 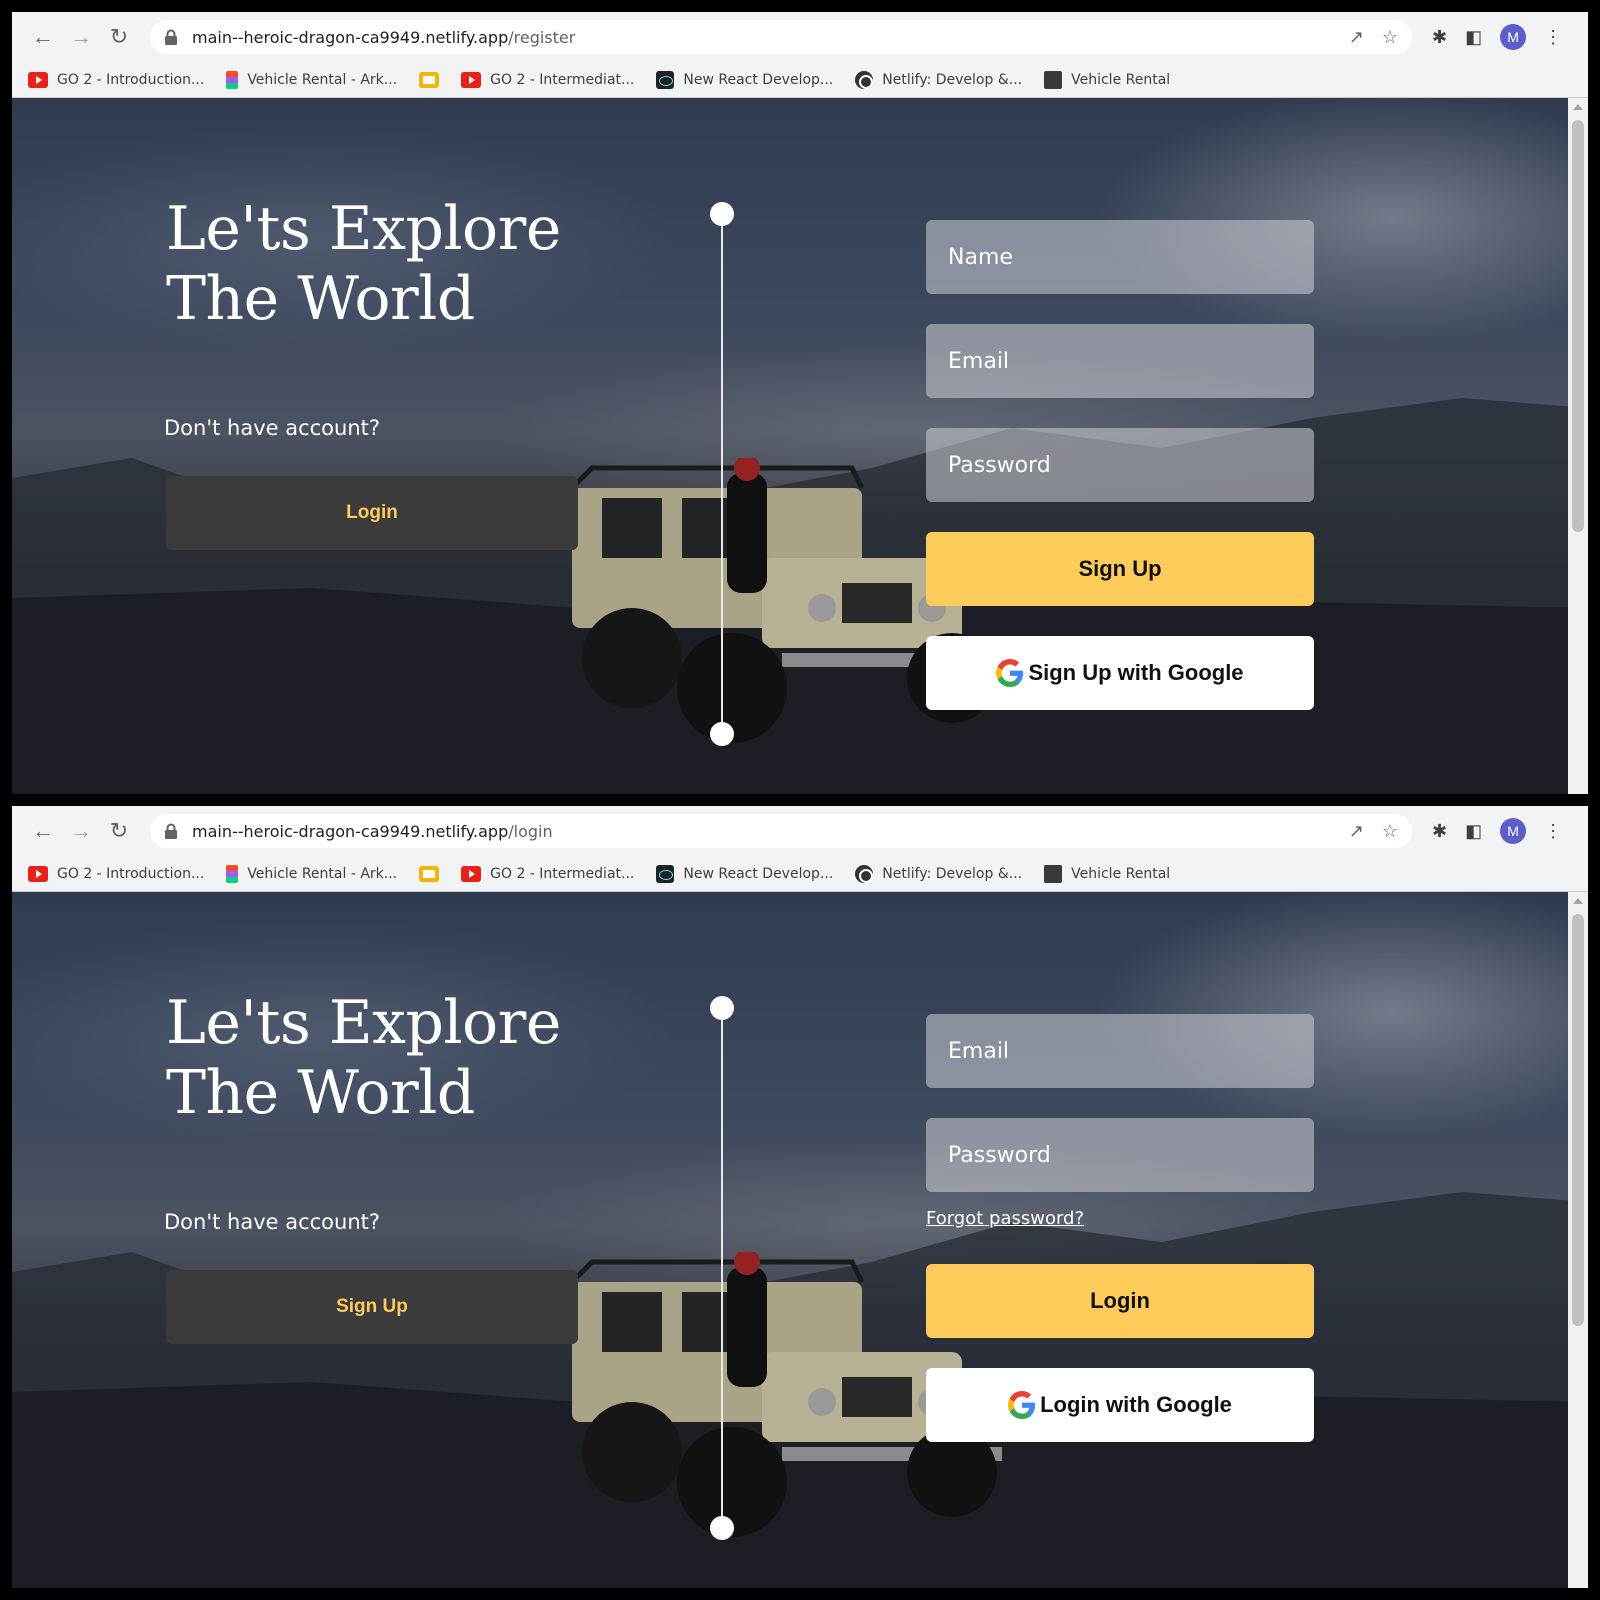 What do you see at coordinates (1120, 257) in the screenshot?
I see `name-field: Name` at bounding box center [1120, 257].